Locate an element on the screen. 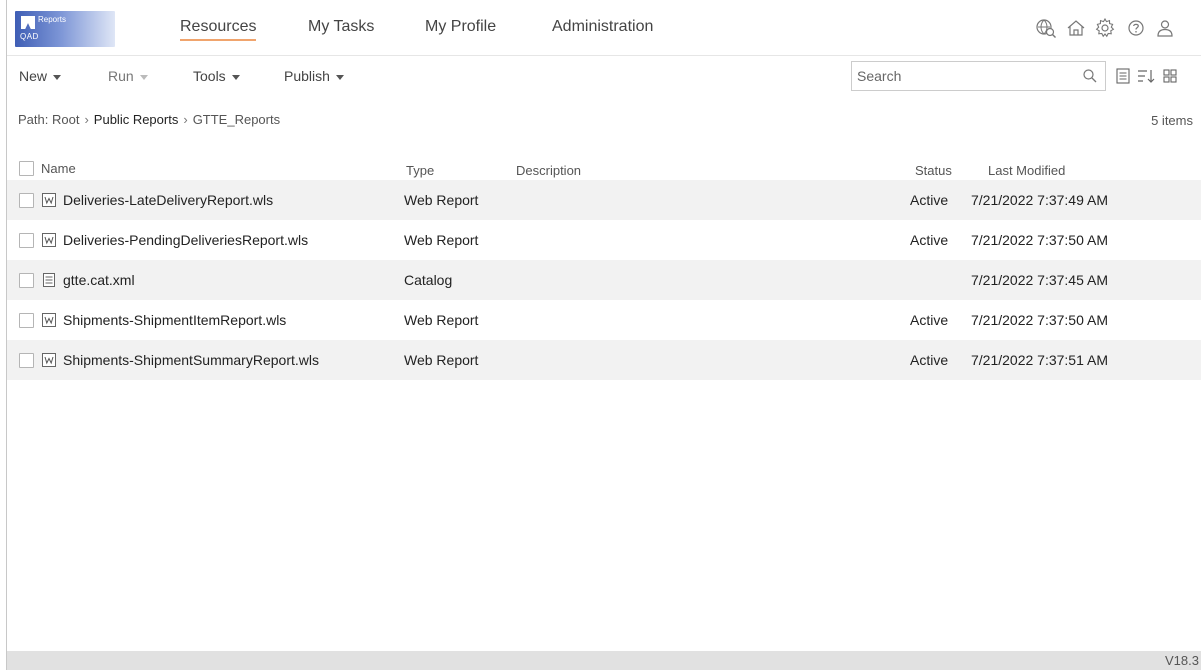 Image resolution: width=1201 pixels, height=670 pixels. breadcrumb-root: Root is located at coordinates (65, 119).